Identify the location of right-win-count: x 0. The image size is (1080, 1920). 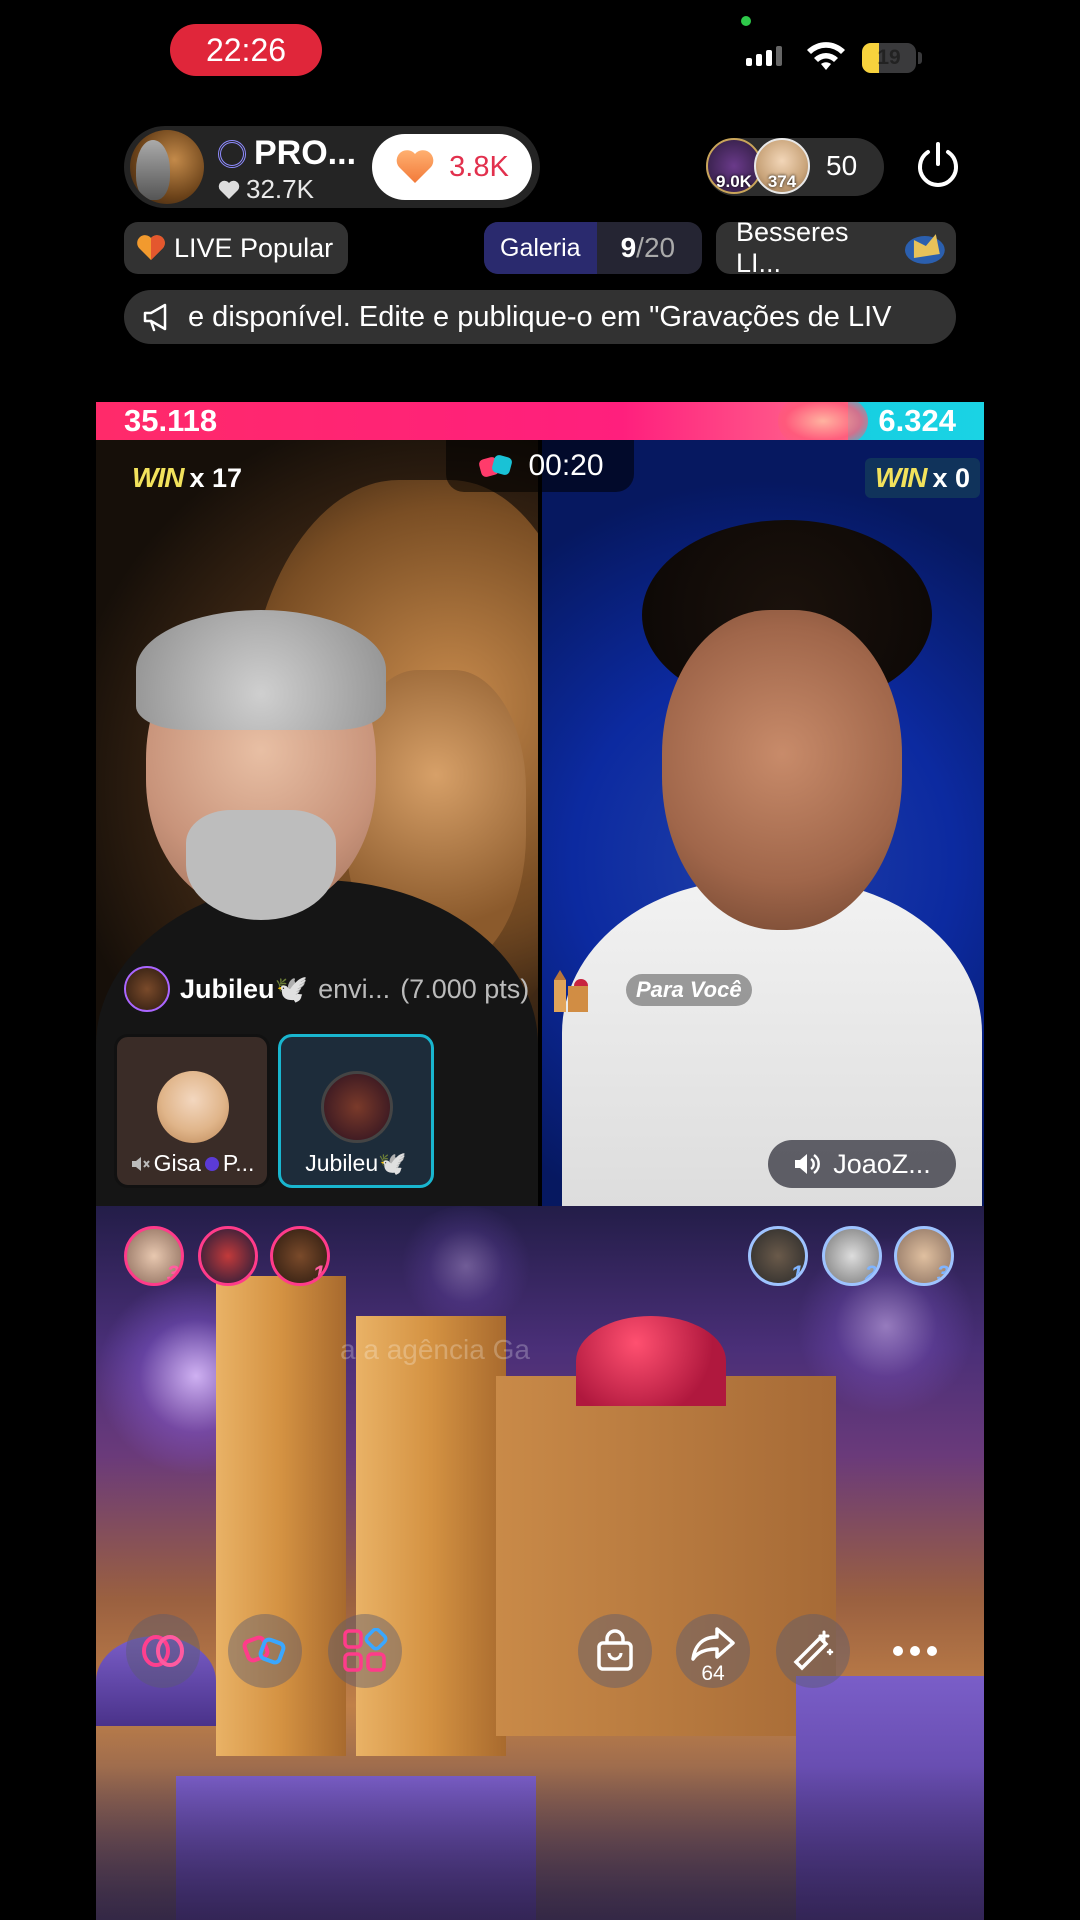
(951, 477).